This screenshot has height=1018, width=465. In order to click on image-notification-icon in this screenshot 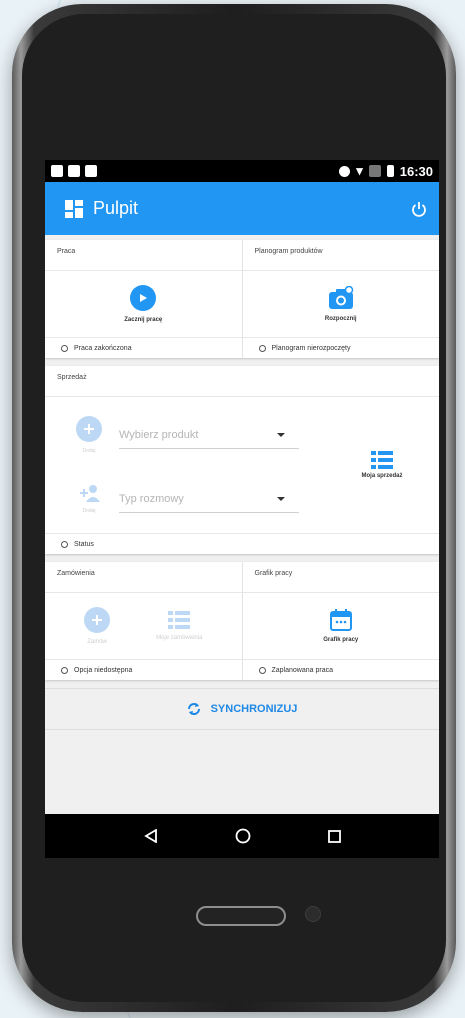, I will do `click(57, 171)`.